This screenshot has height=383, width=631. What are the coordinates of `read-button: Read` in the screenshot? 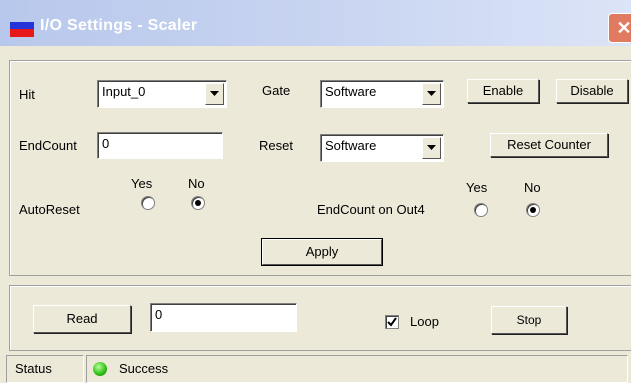 It's located at (82, 319).